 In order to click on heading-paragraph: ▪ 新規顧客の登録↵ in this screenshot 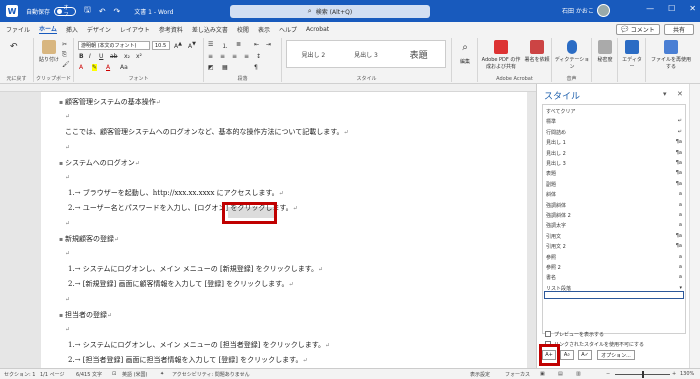, I will do `click(89, 239)`.